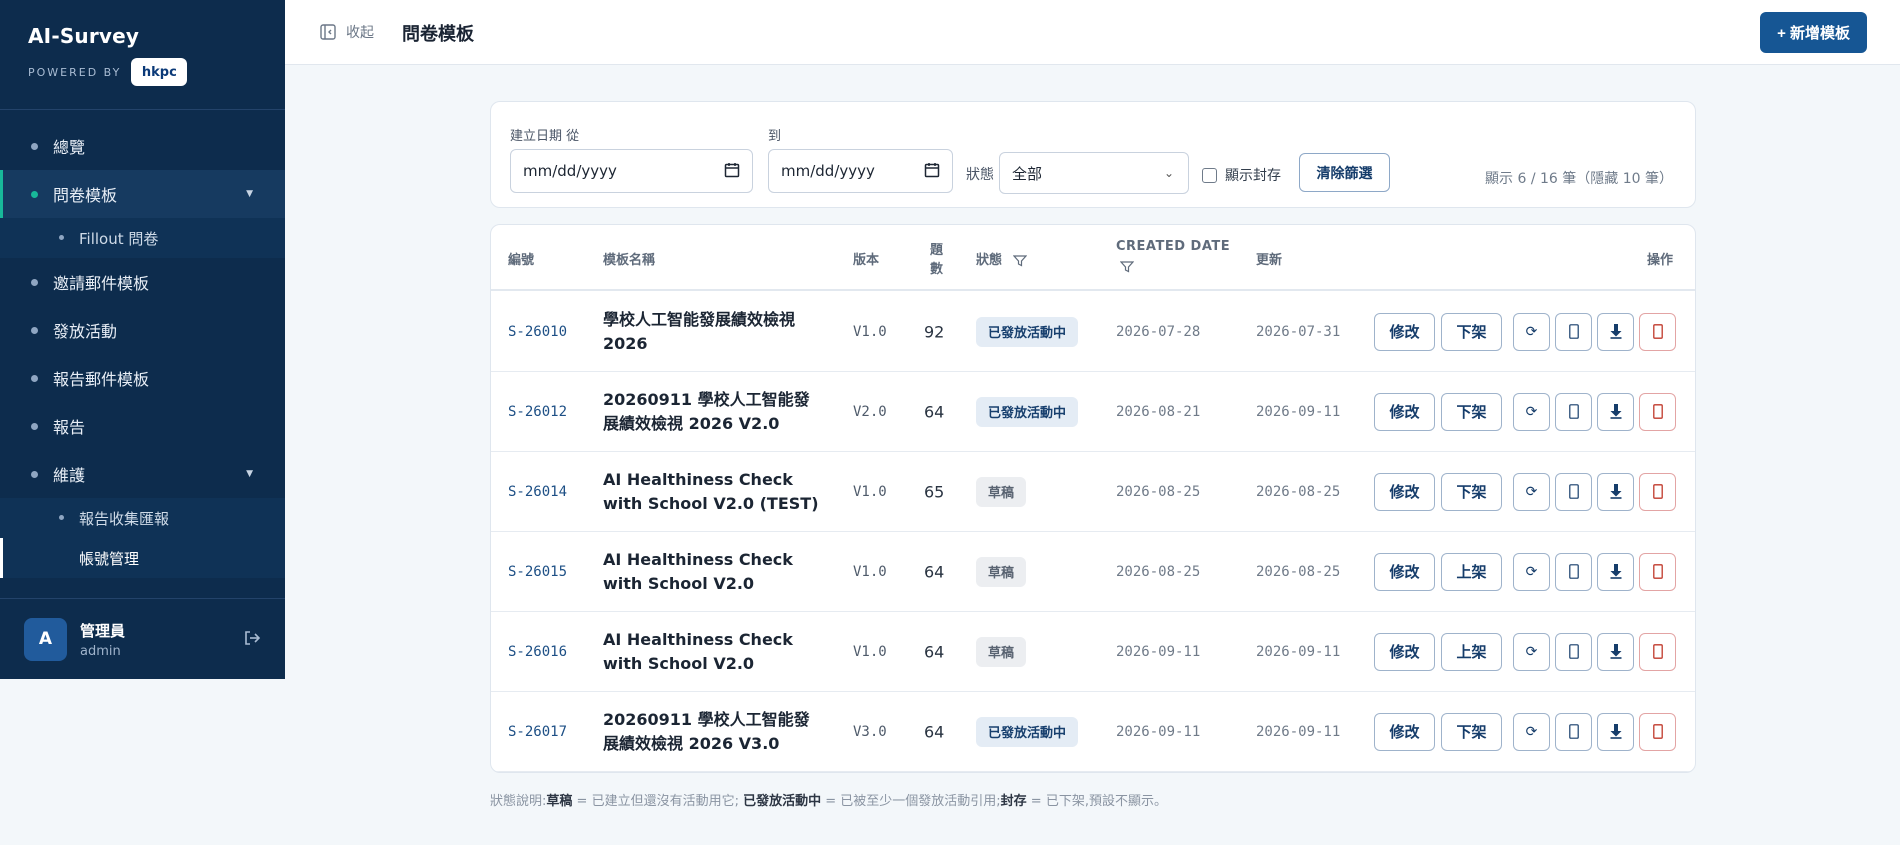 The image size is (1900, 845). What do you see at coordinates (521, 258) in the screenshot?
I see `header-code: 編號` at bounding box center [521, 258].